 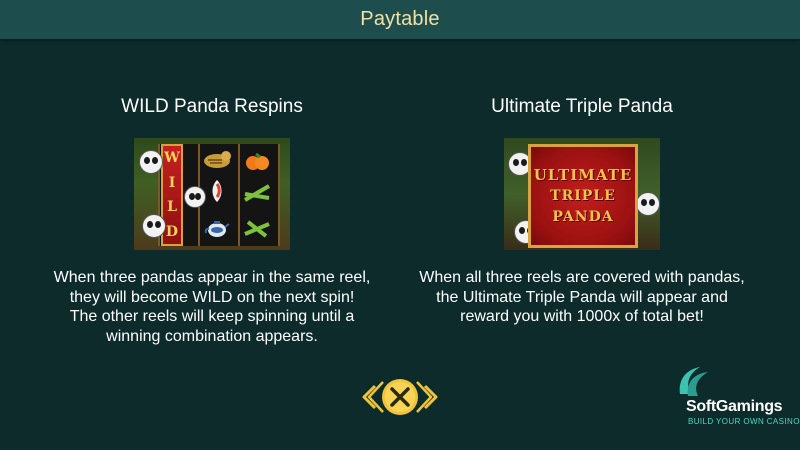 I want to click on orange-icon, so click(x=257, y=161).